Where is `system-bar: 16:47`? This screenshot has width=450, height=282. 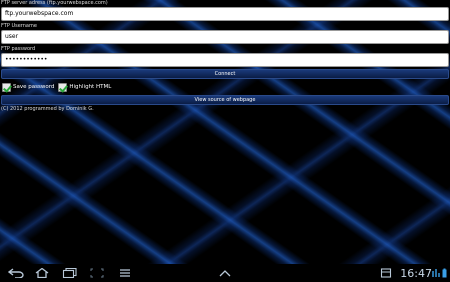
system-bar: 16:47 is located at coordinates (225, 273).